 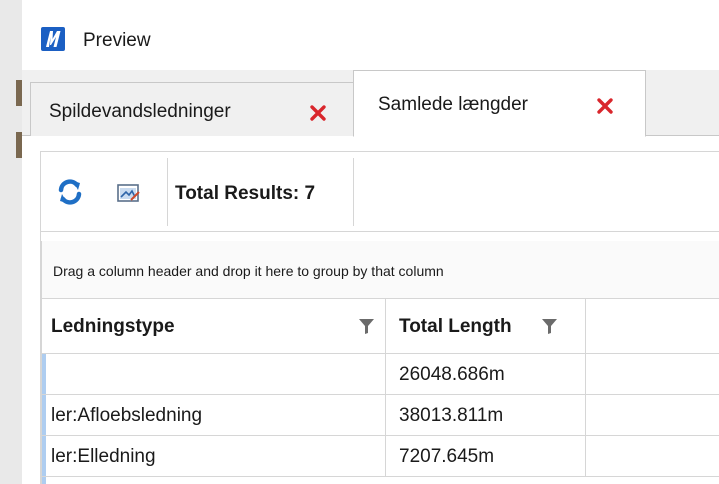 I want to click on cell-text: 7207.645m, so click(x=447, y=456).